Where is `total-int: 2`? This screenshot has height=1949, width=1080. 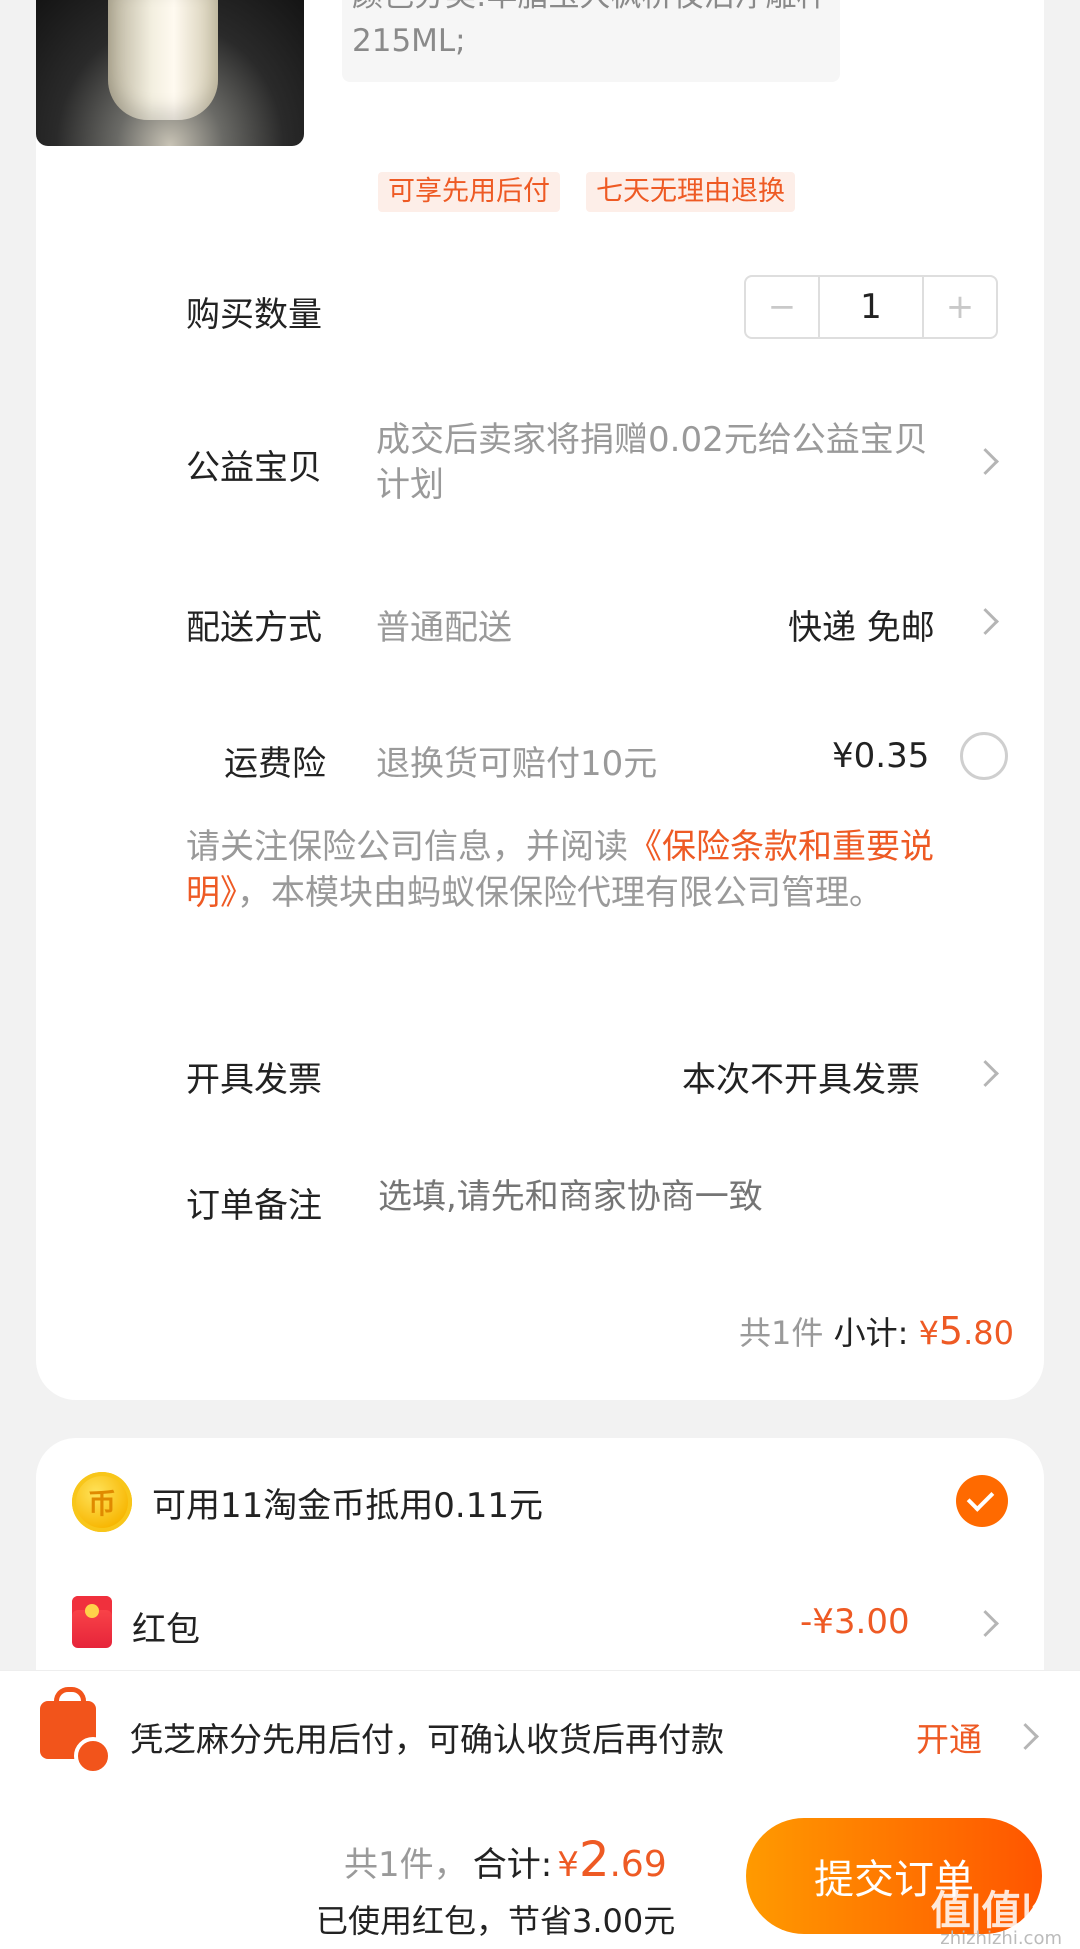 total-int: 2 is located at coordinates (594, 1860).